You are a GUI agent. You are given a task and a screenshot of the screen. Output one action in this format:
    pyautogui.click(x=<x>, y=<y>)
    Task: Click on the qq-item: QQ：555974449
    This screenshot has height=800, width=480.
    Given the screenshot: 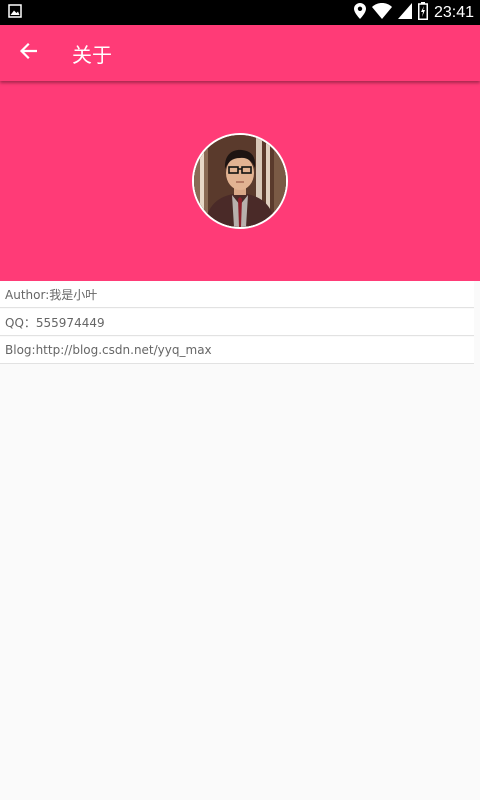 What is the action you would take?
    pyautogui.click(x=237, y=322)
    